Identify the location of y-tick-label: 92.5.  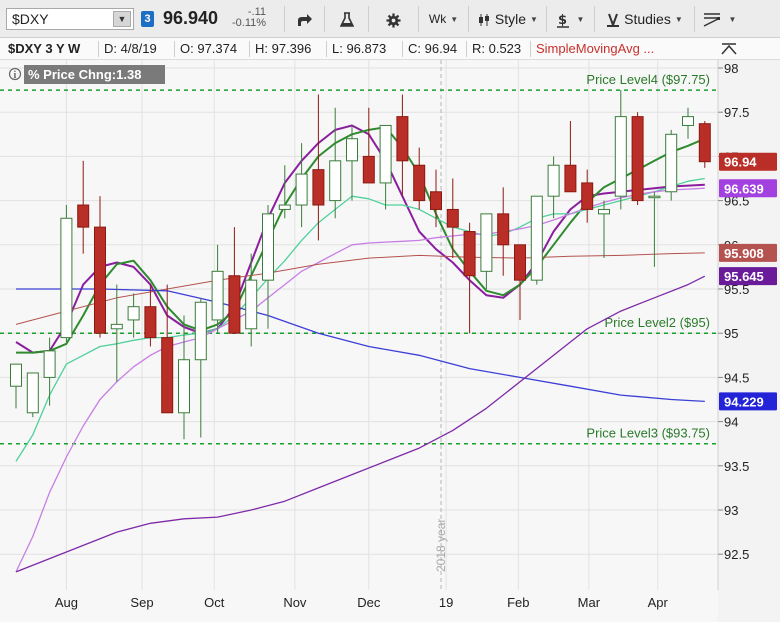
(736, 554).